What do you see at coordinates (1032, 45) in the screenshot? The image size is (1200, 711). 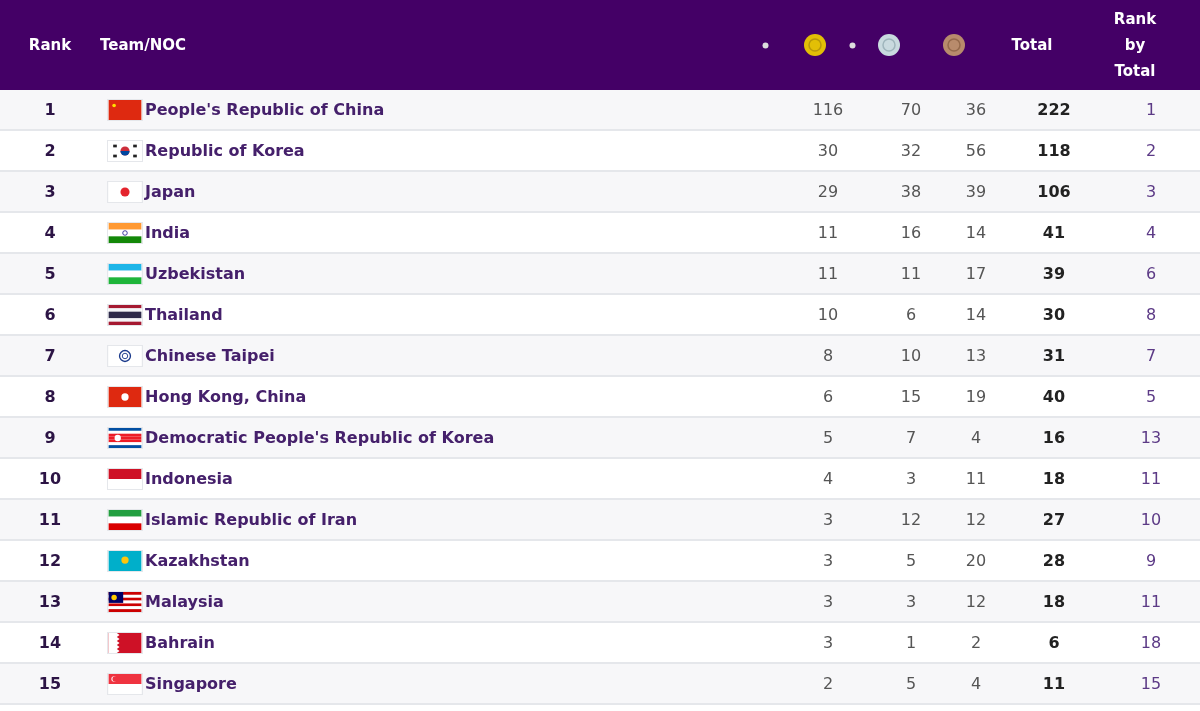 I see `column-header: Total` at bounding box center [1032, 45].